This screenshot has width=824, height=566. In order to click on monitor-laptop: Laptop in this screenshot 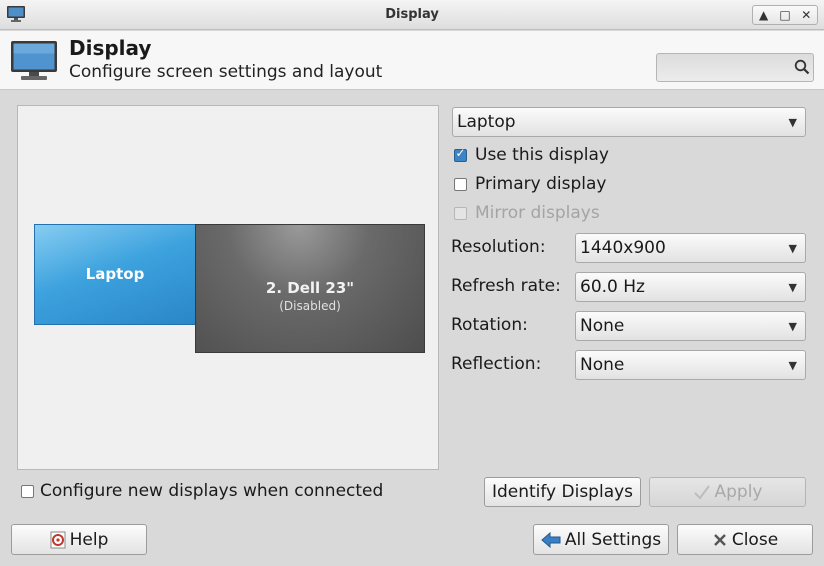, I will do `click(115, 274)`.